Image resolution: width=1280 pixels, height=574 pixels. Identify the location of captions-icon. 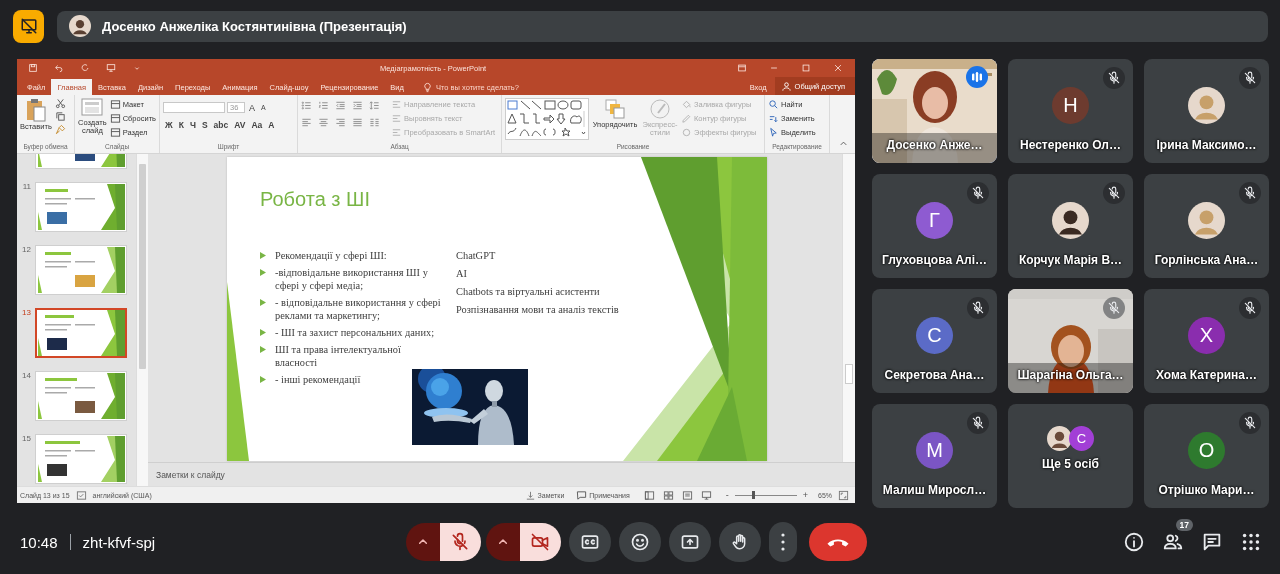
(589, 542).